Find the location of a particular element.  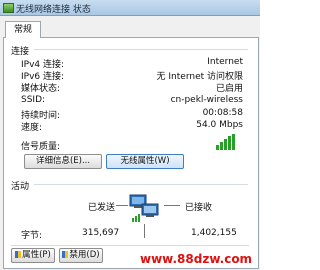

network-computers-icon is located at coordinates (144, 208).